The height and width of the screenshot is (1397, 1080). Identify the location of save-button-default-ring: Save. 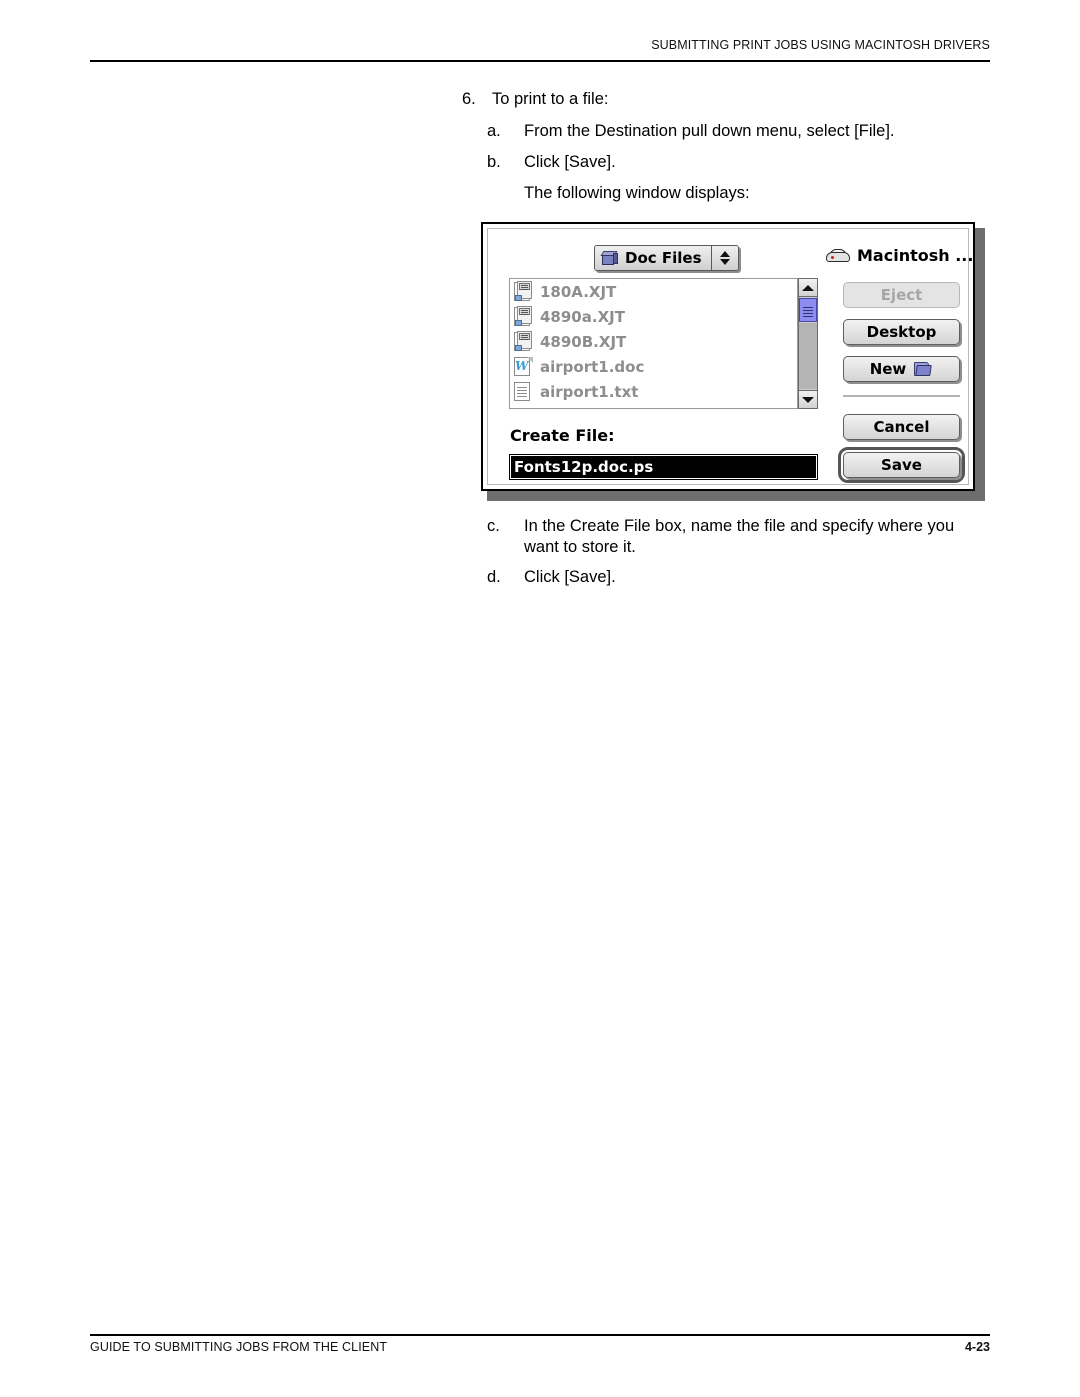
(901, 465).